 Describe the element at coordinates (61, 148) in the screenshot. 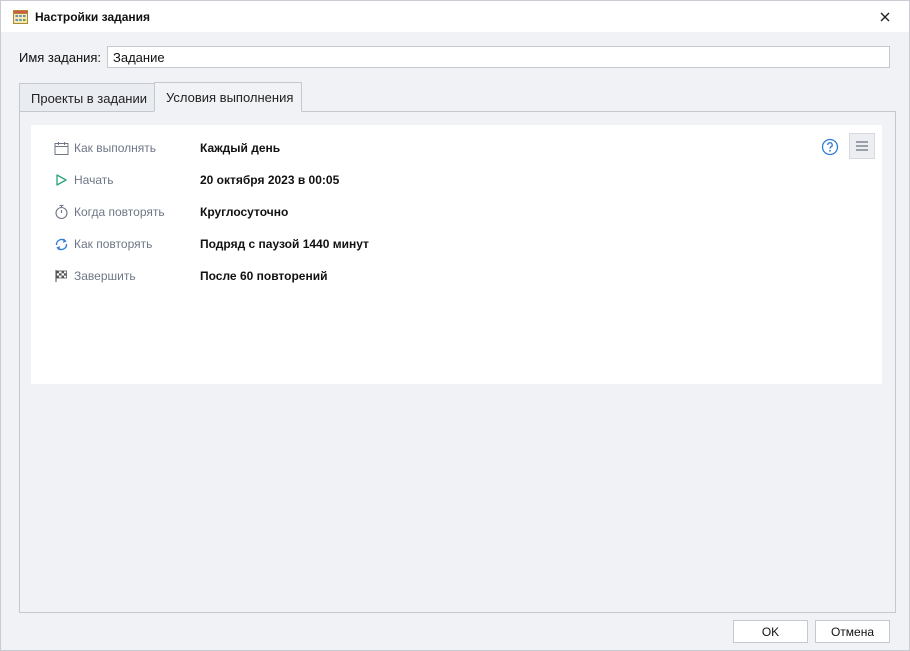

I see `calendar-icon` at that location.